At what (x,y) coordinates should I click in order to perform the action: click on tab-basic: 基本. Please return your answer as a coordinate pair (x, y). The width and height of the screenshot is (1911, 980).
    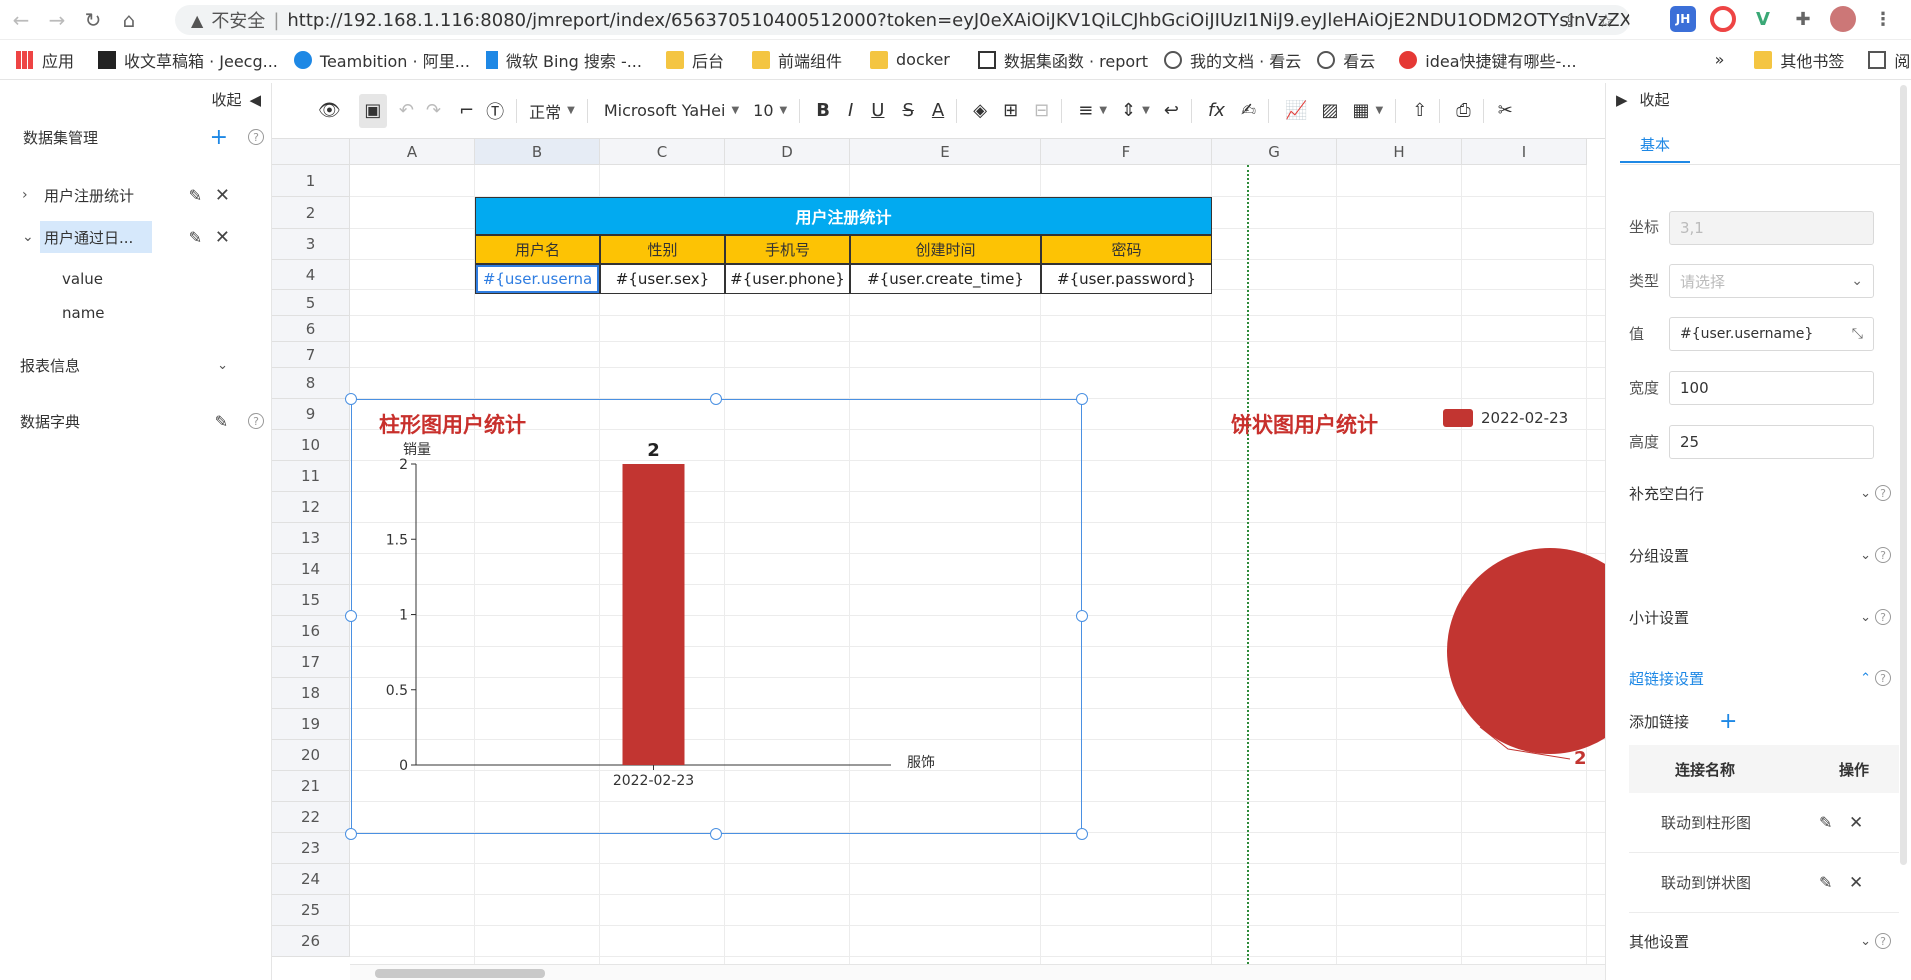
    Looking at the image, I should click on (1655, 145).